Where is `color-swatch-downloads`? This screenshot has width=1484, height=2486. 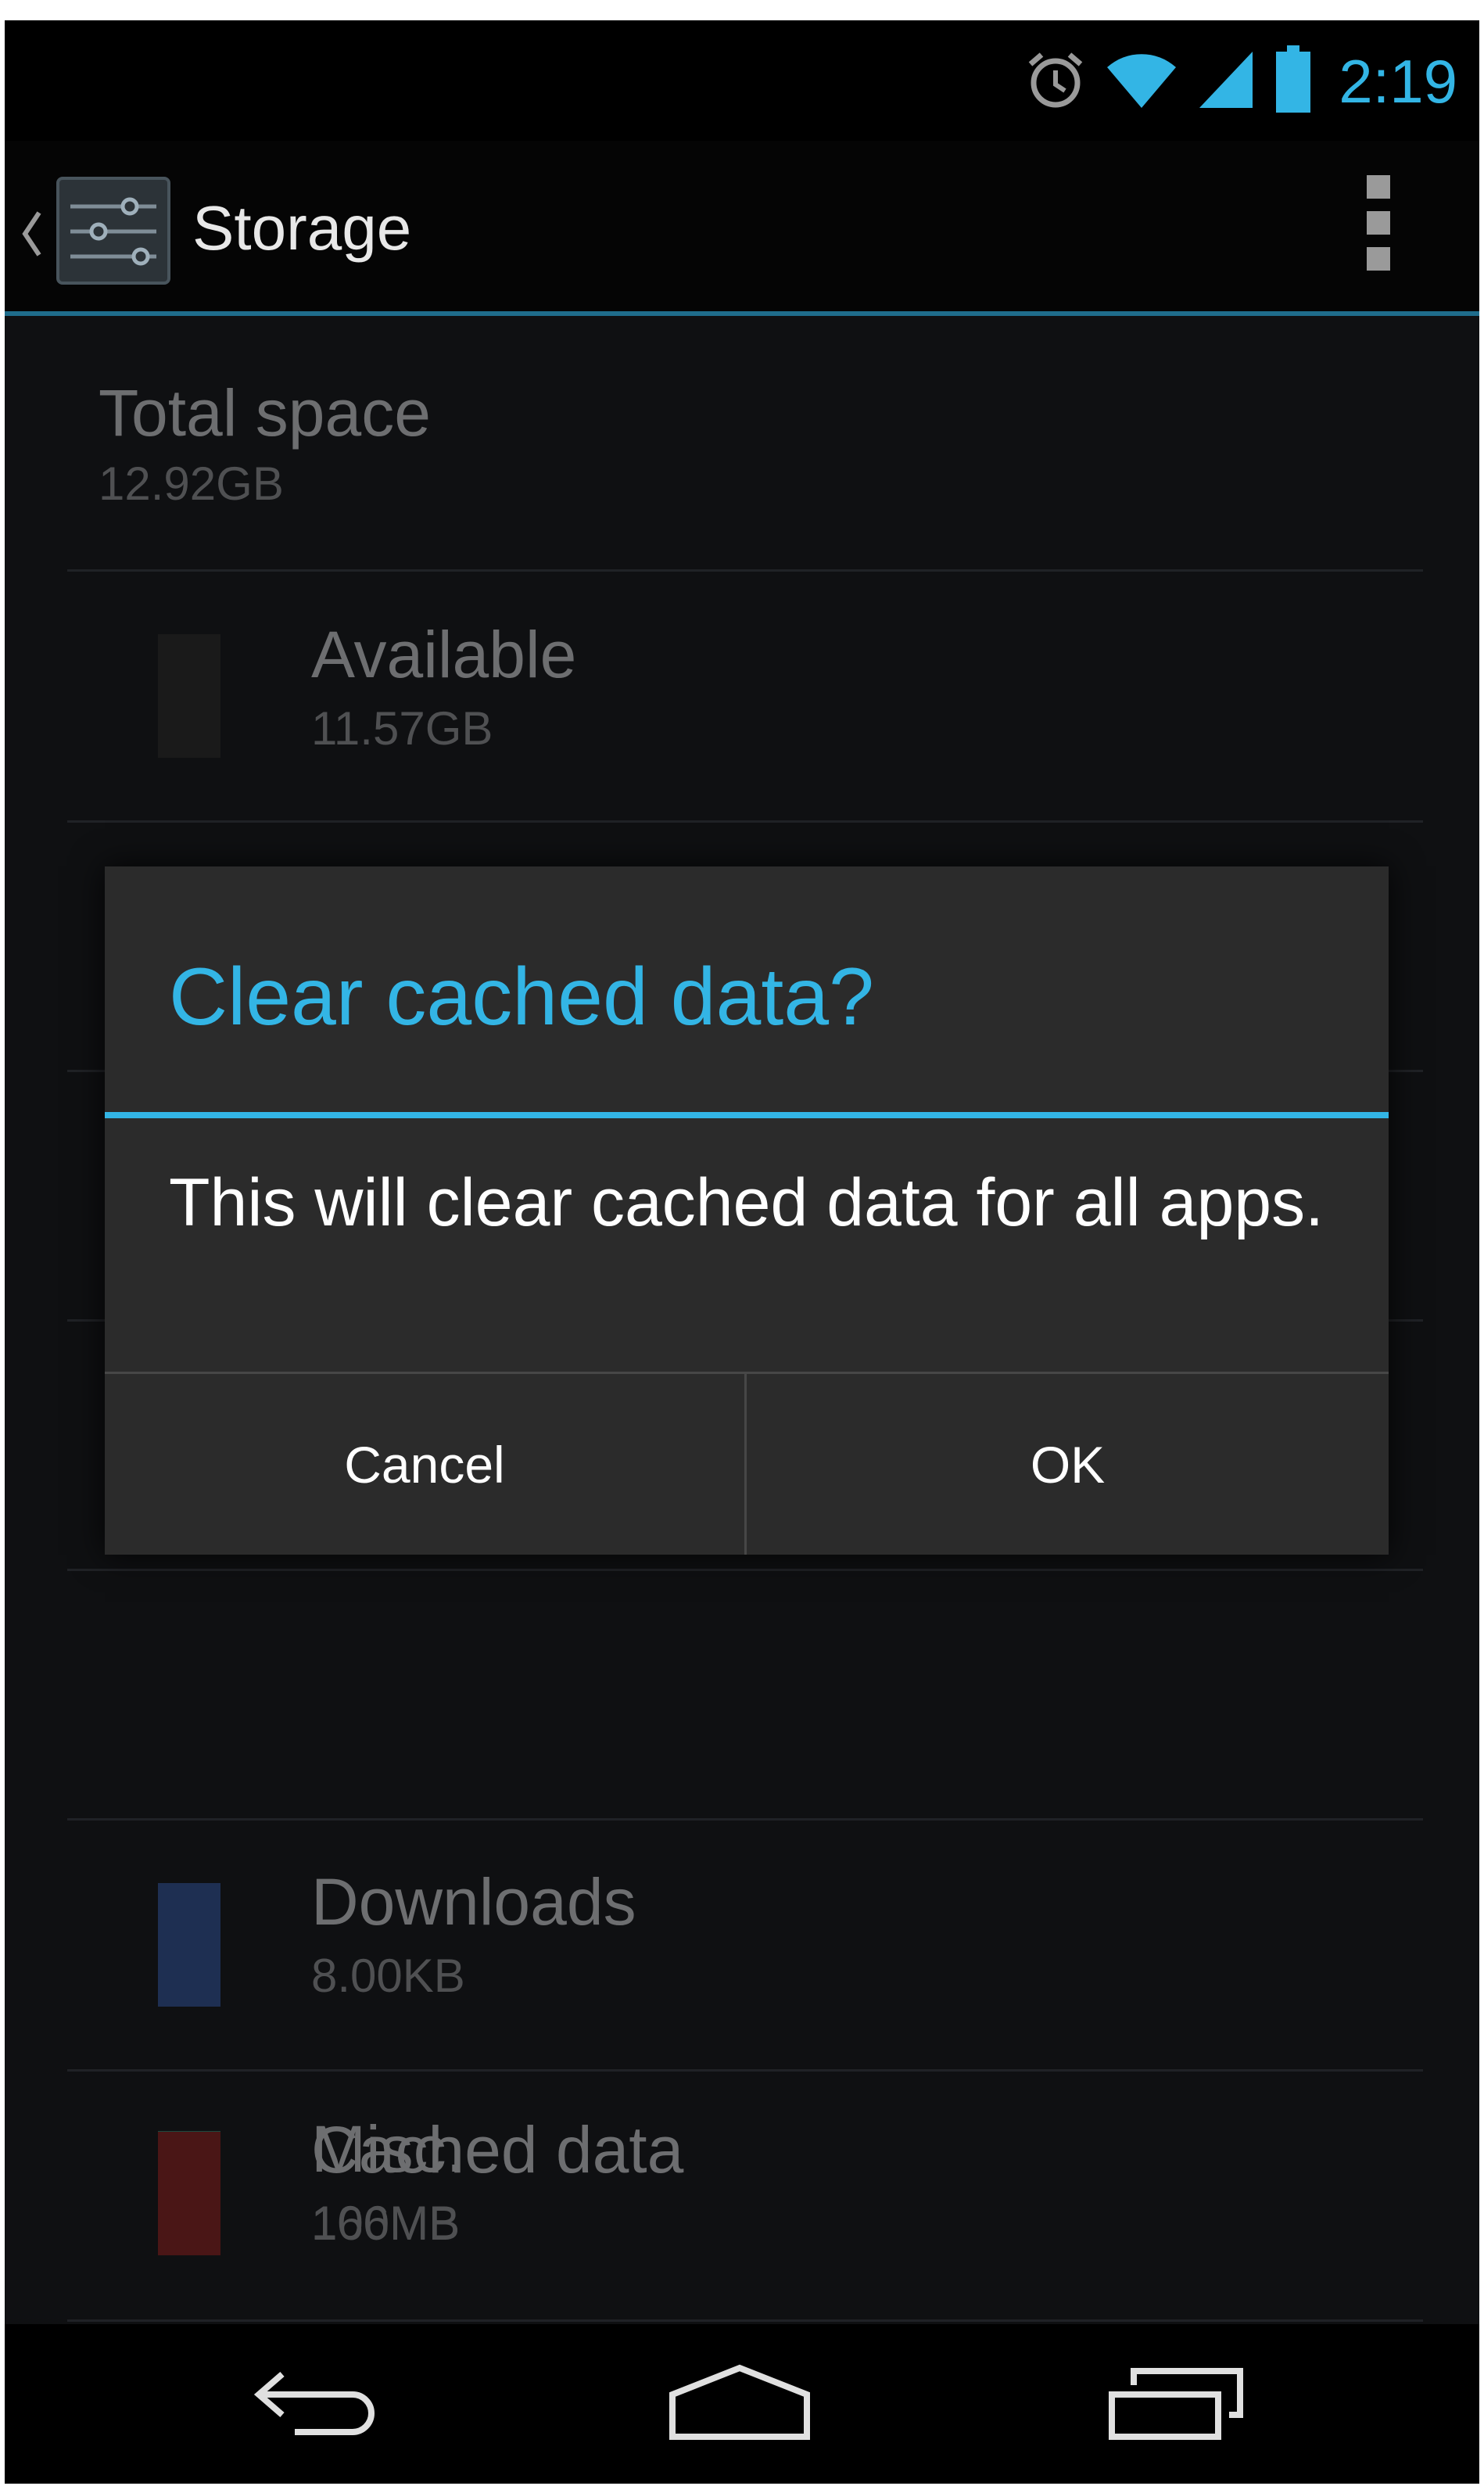 color-swatch-downloads is located at coordinates (189, 1945).